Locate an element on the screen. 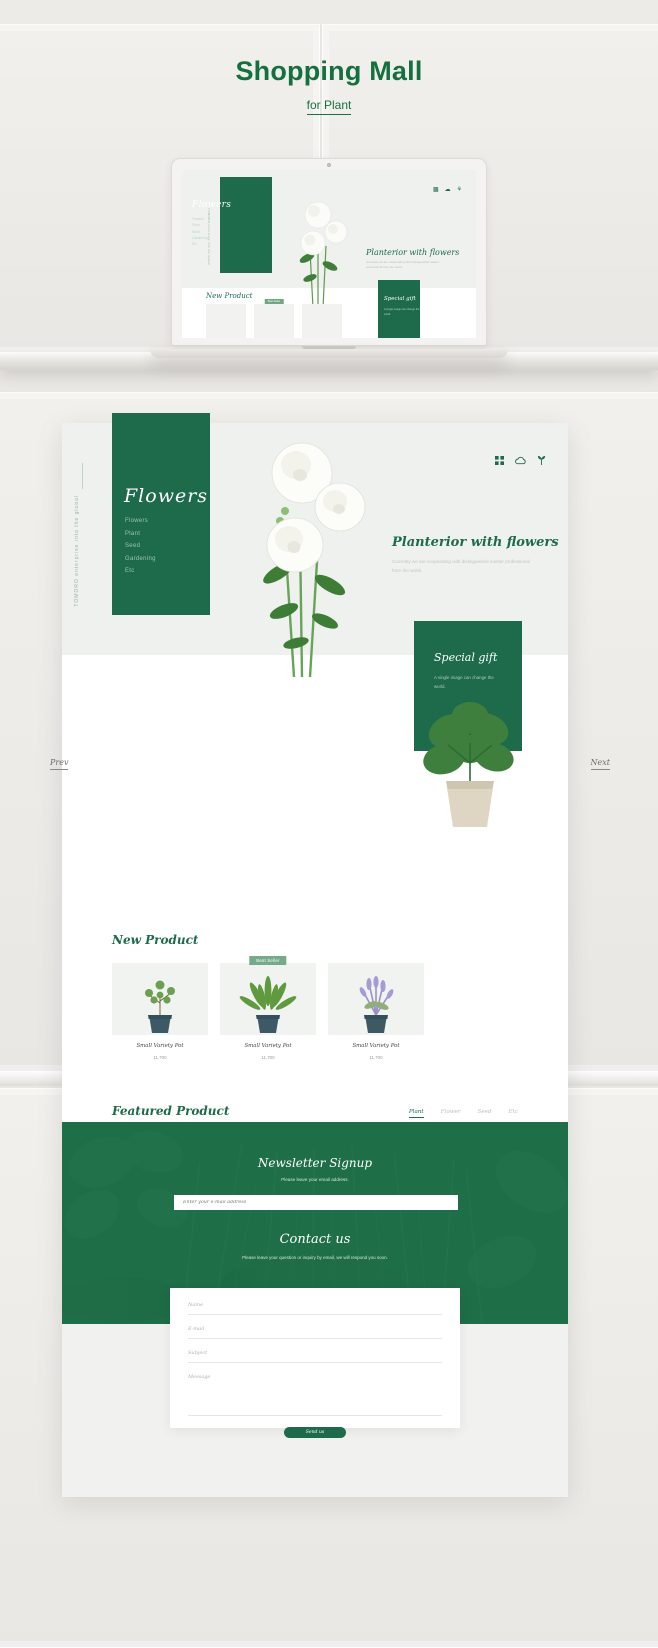  mini-new-product-title: New Product is located at coordinates (229, 296).